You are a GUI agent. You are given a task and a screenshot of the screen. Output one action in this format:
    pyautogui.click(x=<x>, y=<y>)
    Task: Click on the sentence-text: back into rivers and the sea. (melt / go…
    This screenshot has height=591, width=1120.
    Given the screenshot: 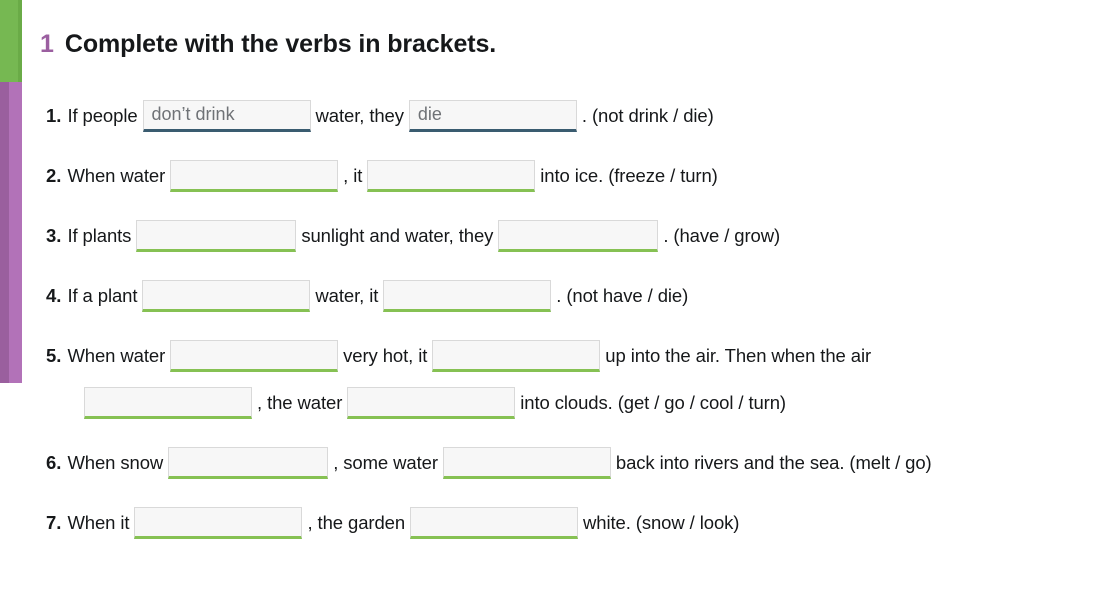 What is the action you would take?
    pyautogui.click(x=773, y=462)
    